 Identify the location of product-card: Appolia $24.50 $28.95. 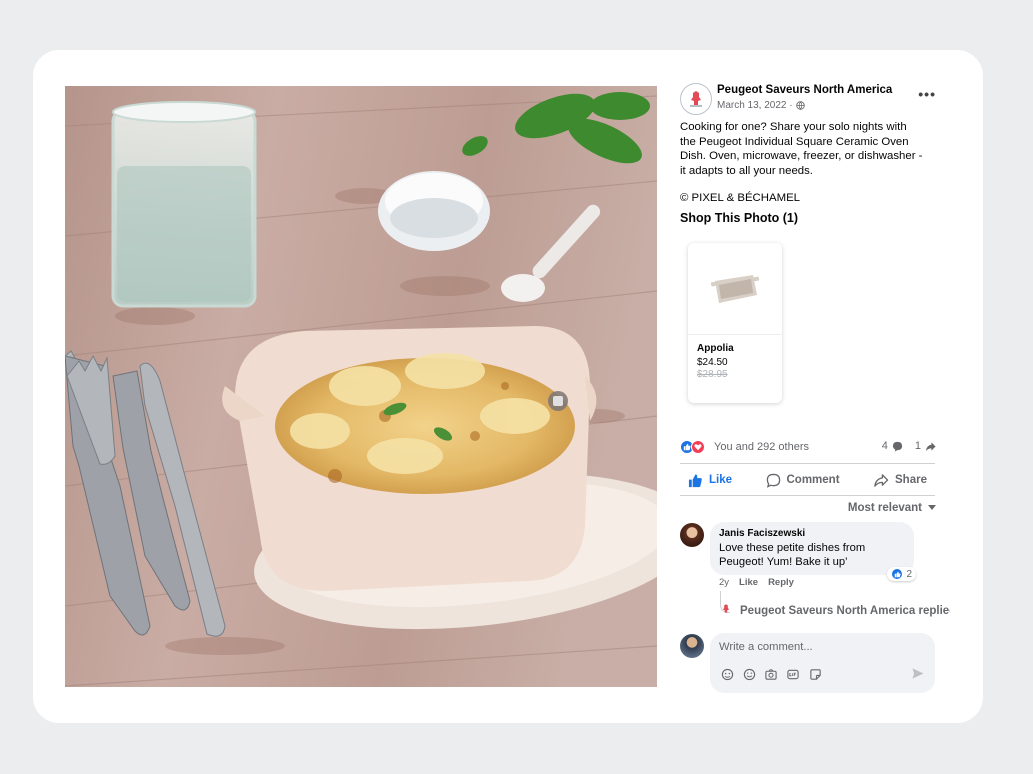
(735, 323).